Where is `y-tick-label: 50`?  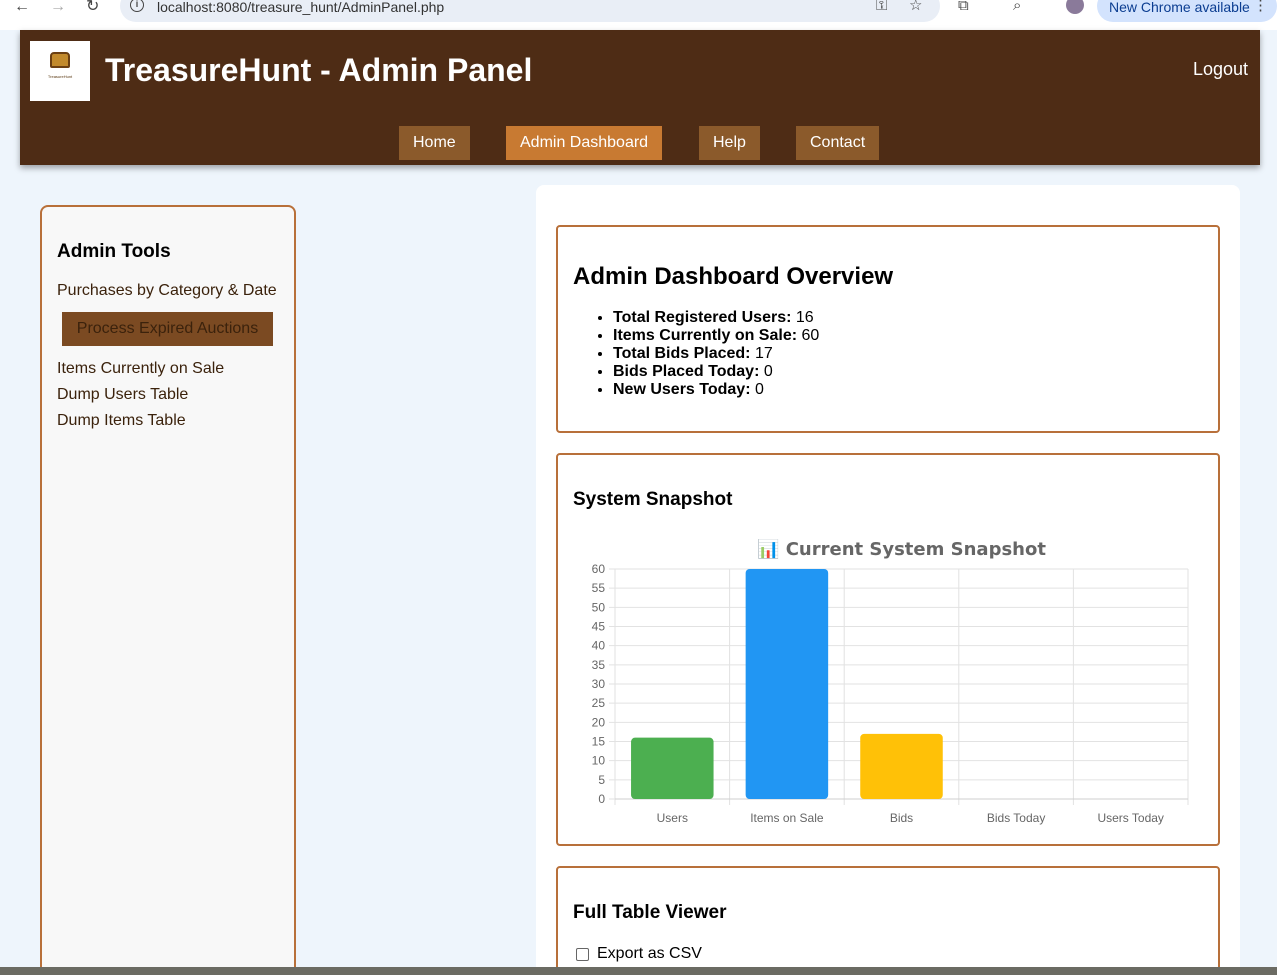 y-tick-label: 50 is located at coordinates (599, 607).